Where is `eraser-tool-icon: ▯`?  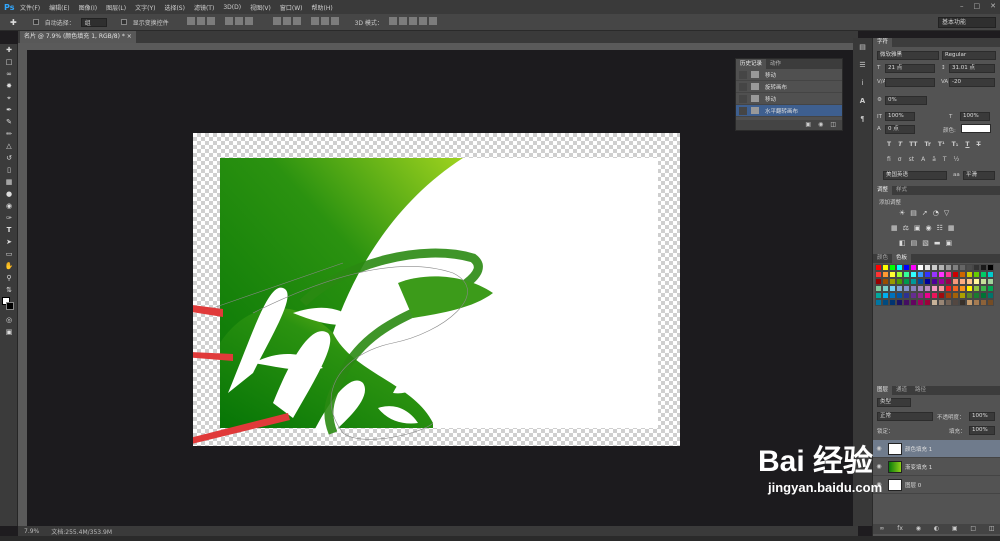
eraser-tool-icon: ▯ is located at coordinates (9, 170).